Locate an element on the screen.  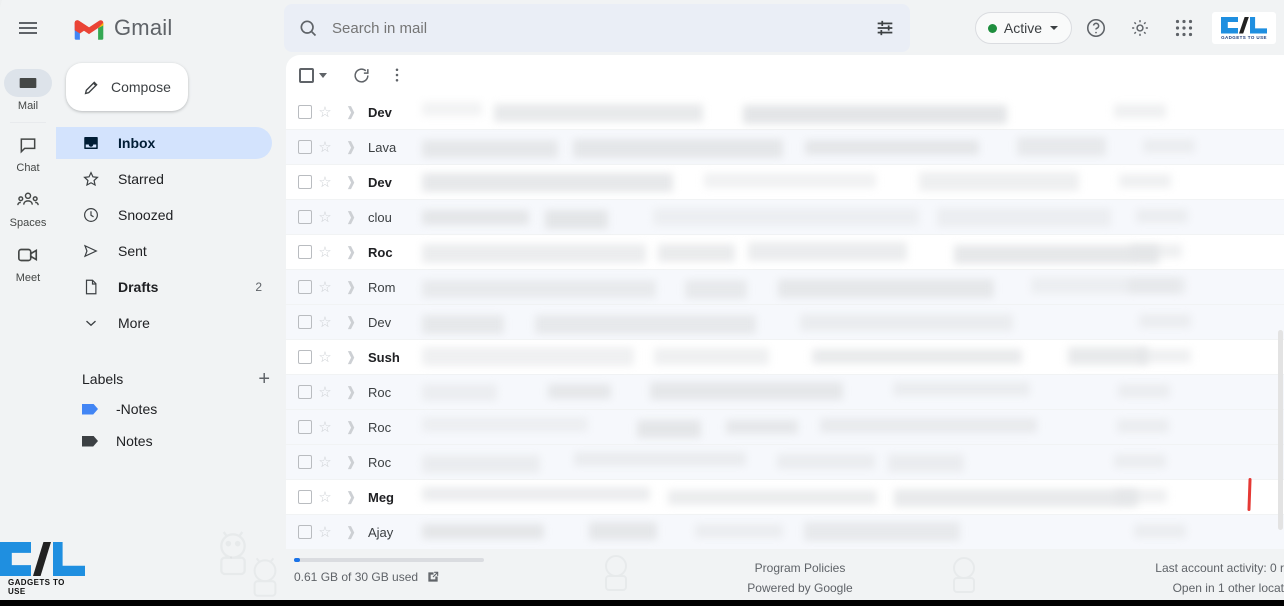
status-badge: Active is located at coordinates (1023, 28).